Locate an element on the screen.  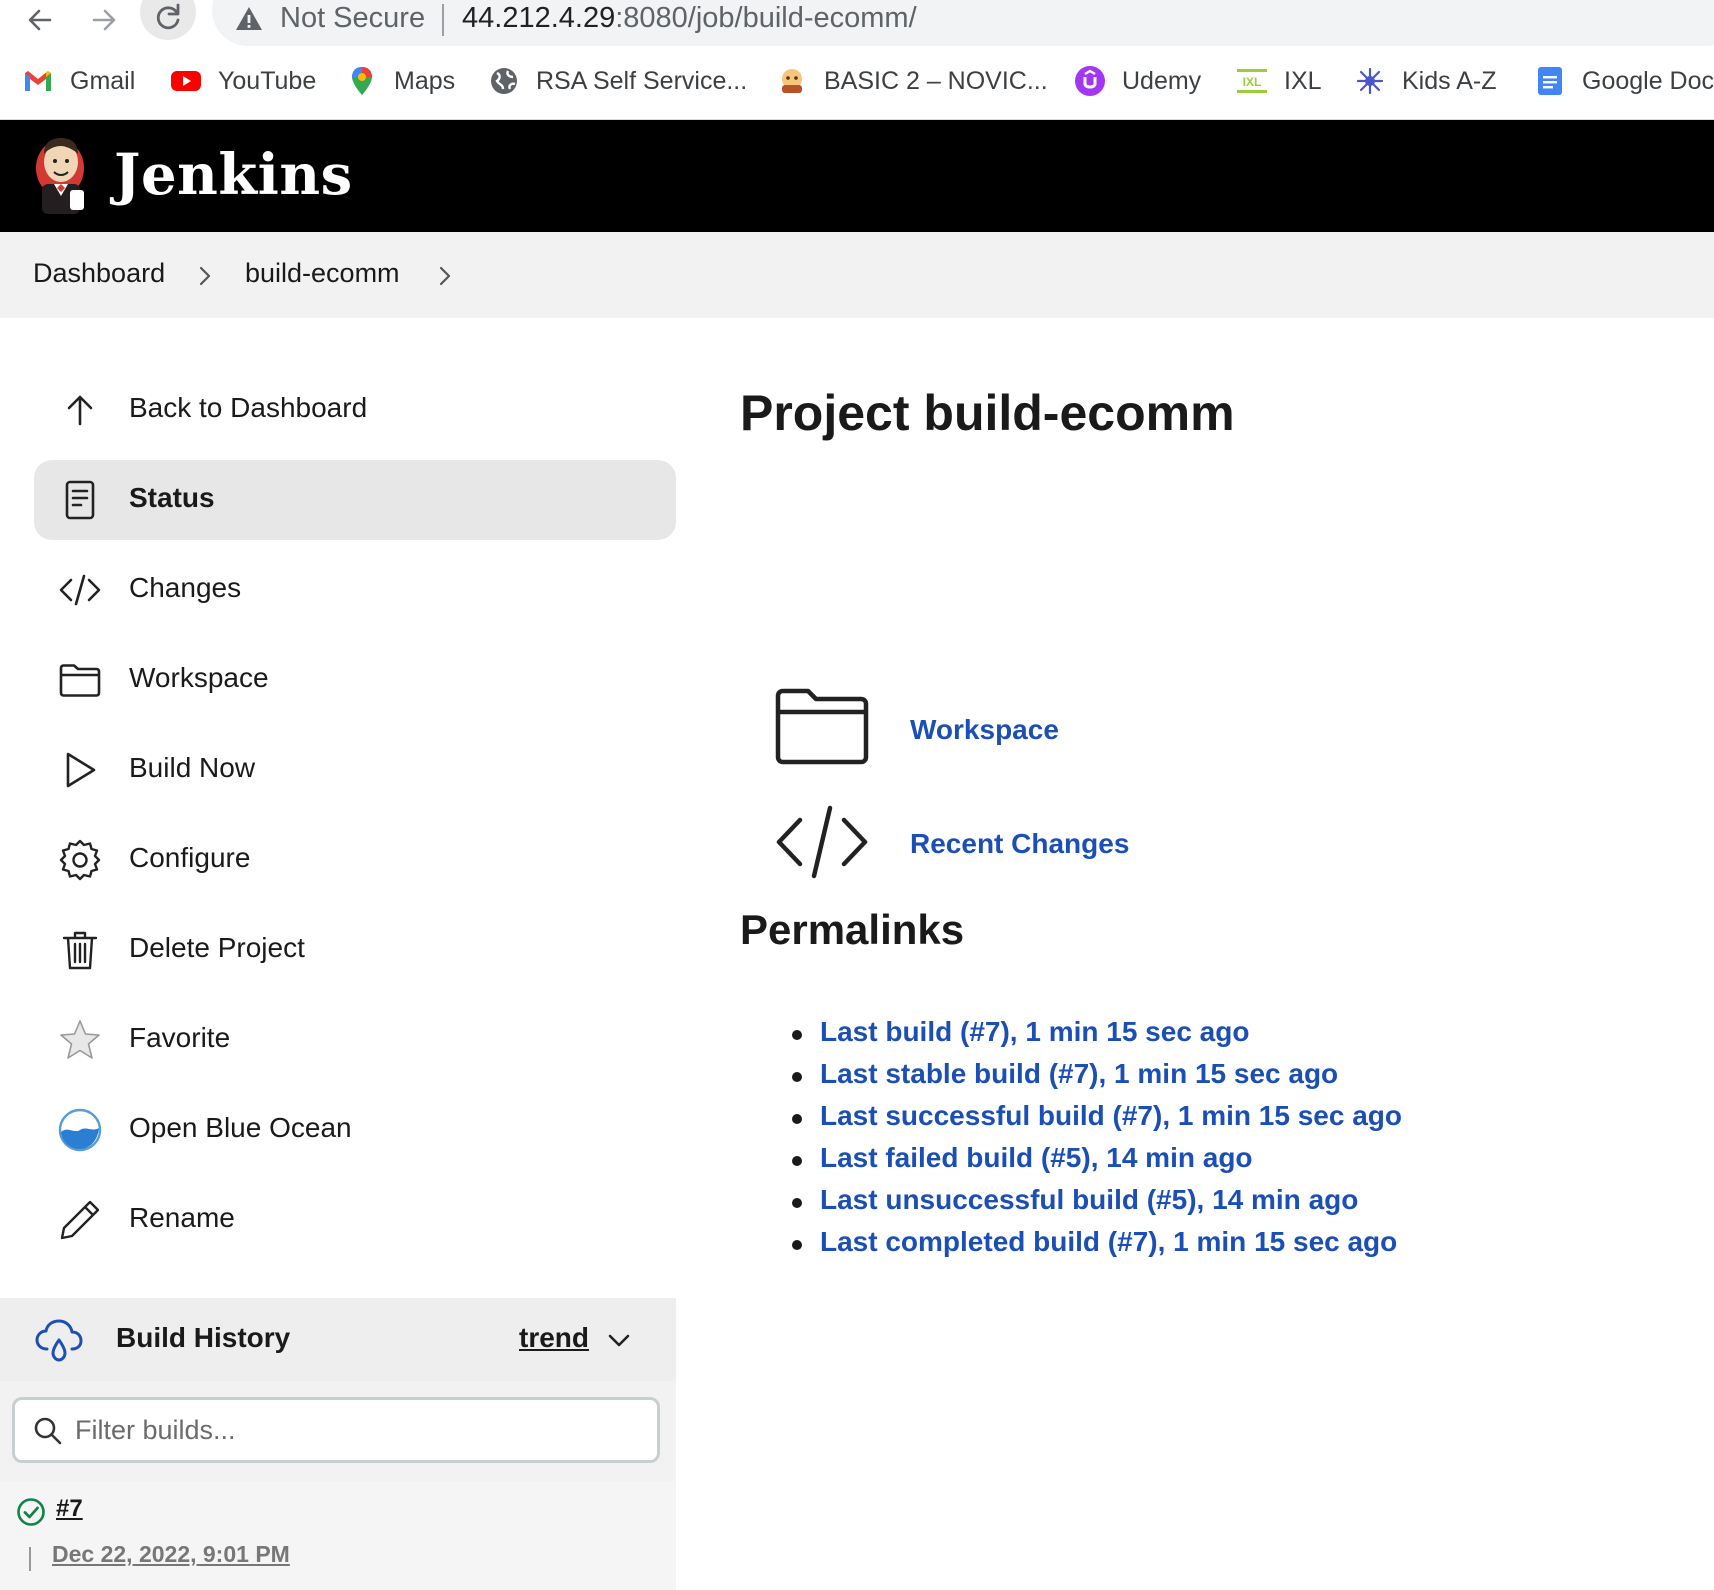
play-icon is located at coordinates (81, 770).